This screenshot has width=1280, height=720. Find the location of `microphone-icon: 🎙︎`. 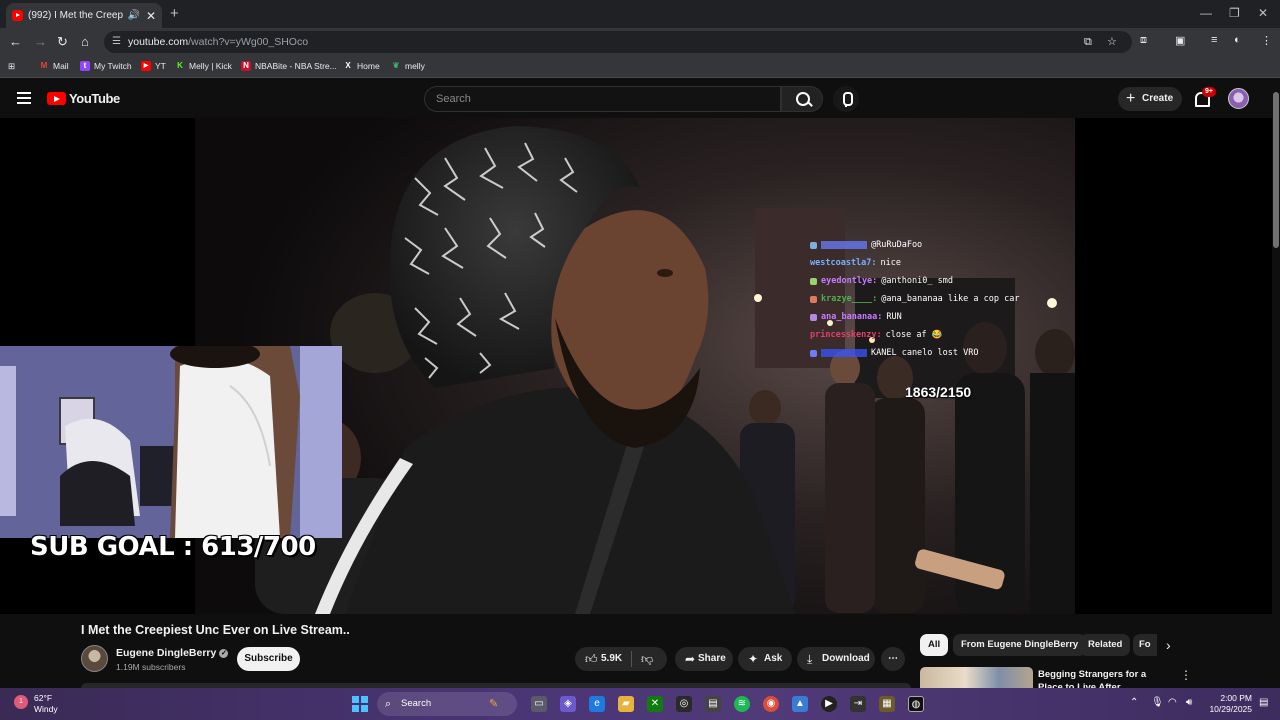

microphone-icon: 🎙︎ is located at coordinates (1157, 702).